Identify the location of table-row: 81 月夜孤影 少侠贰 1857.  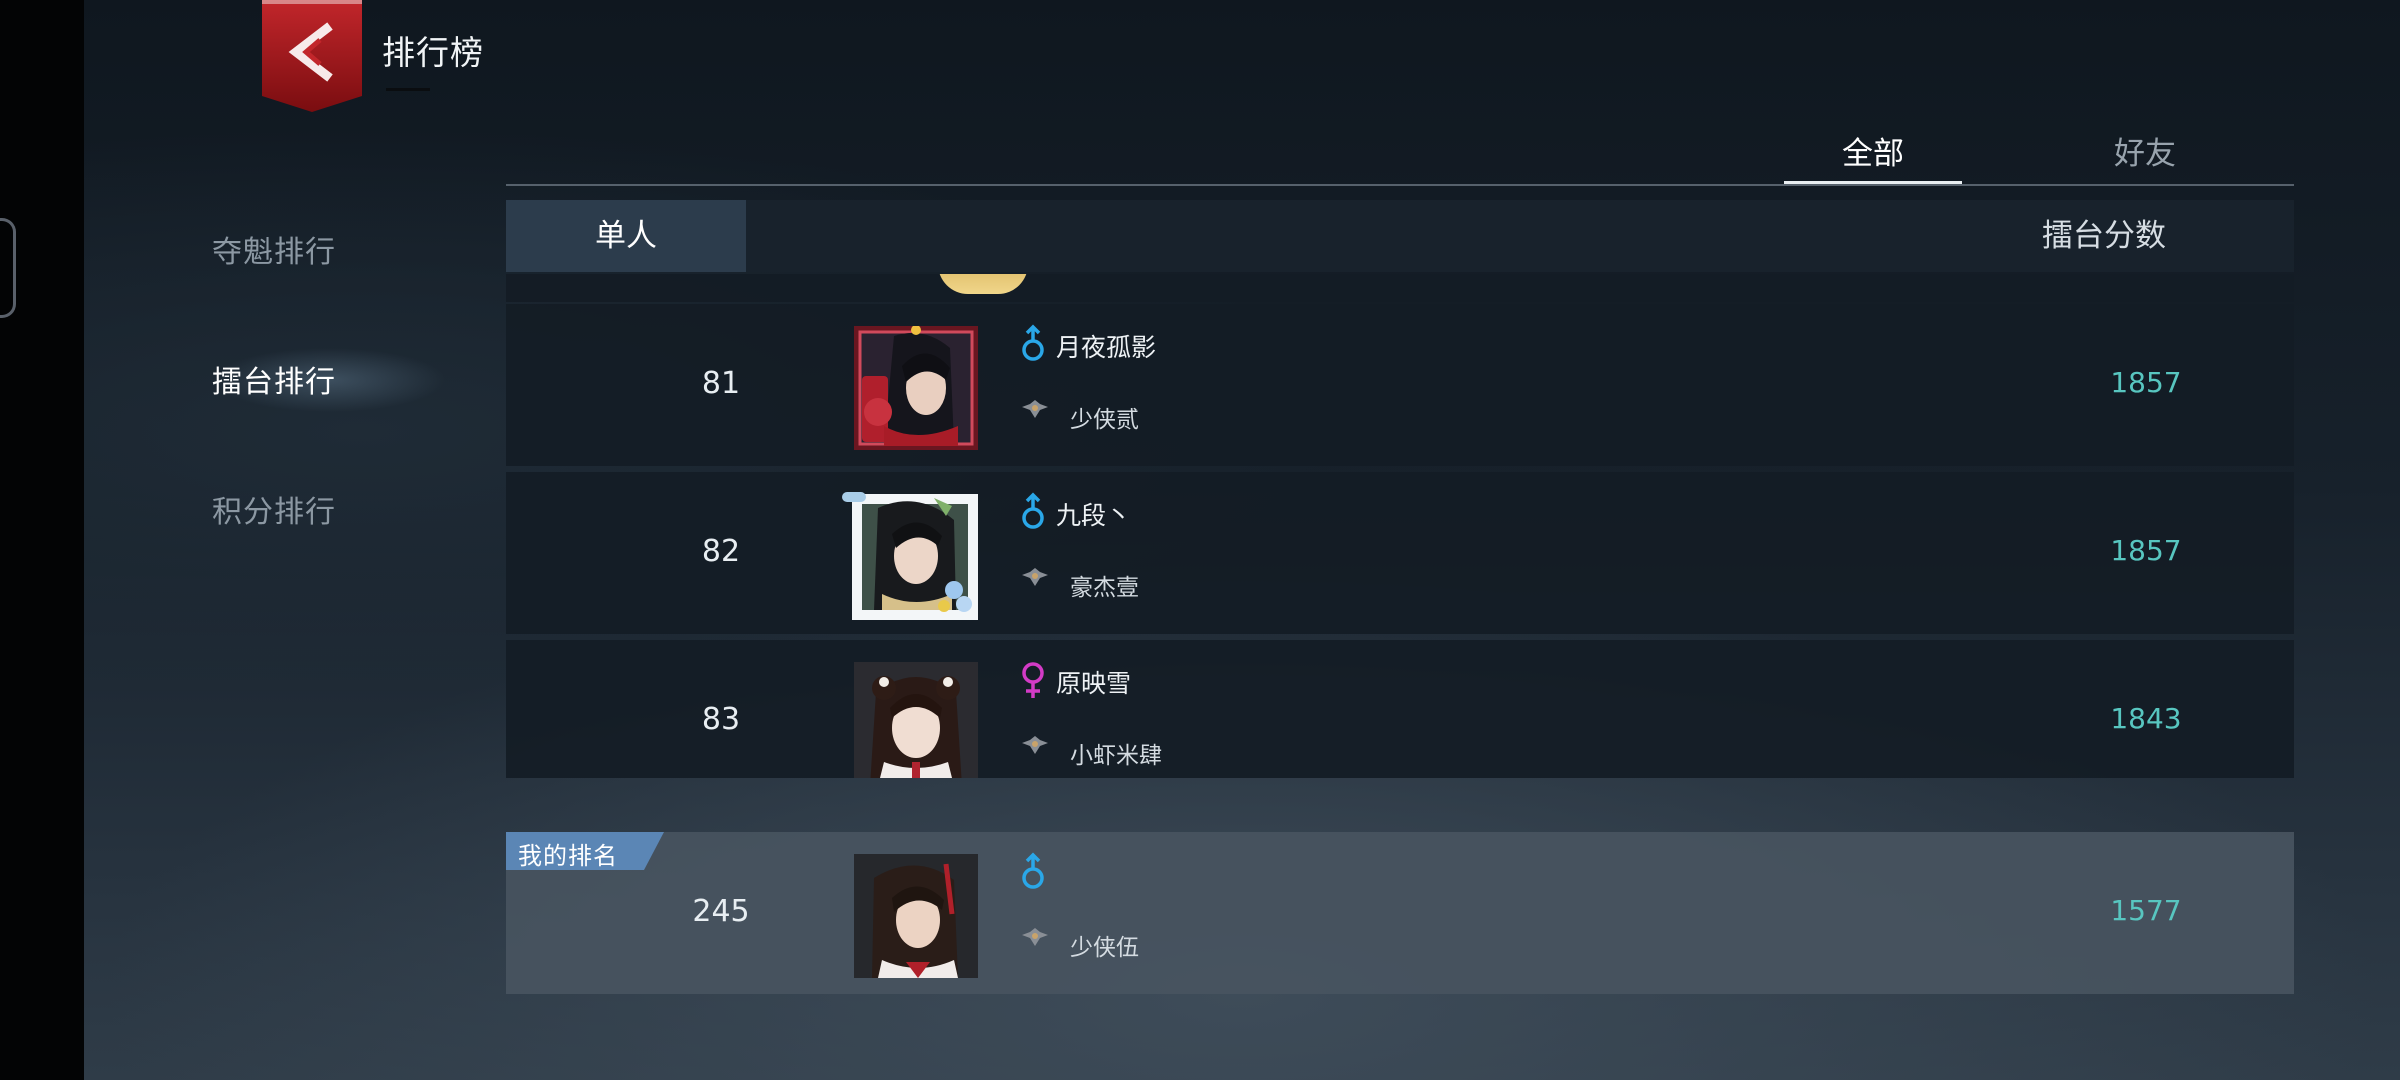
(1400, 385).